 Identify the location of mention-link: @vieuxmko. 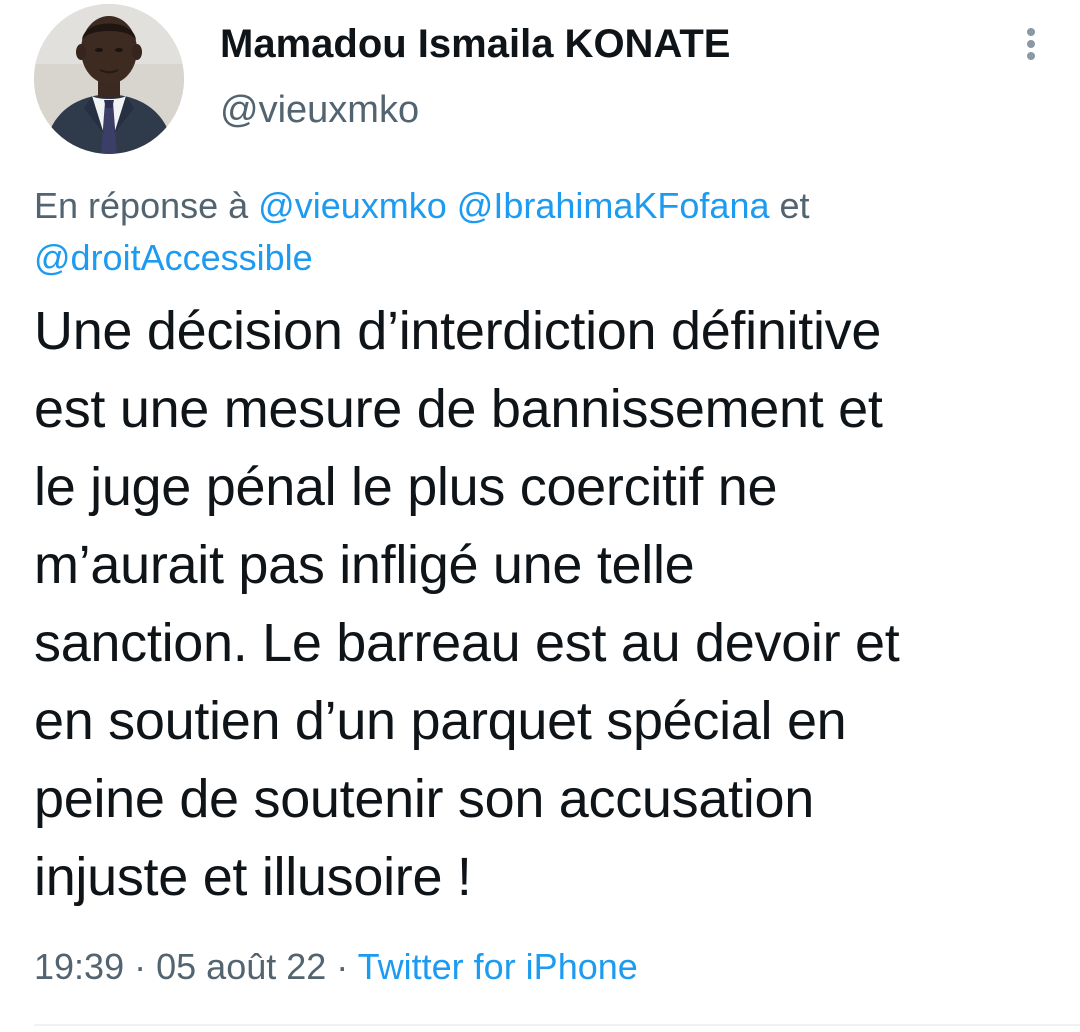
(352, 205).